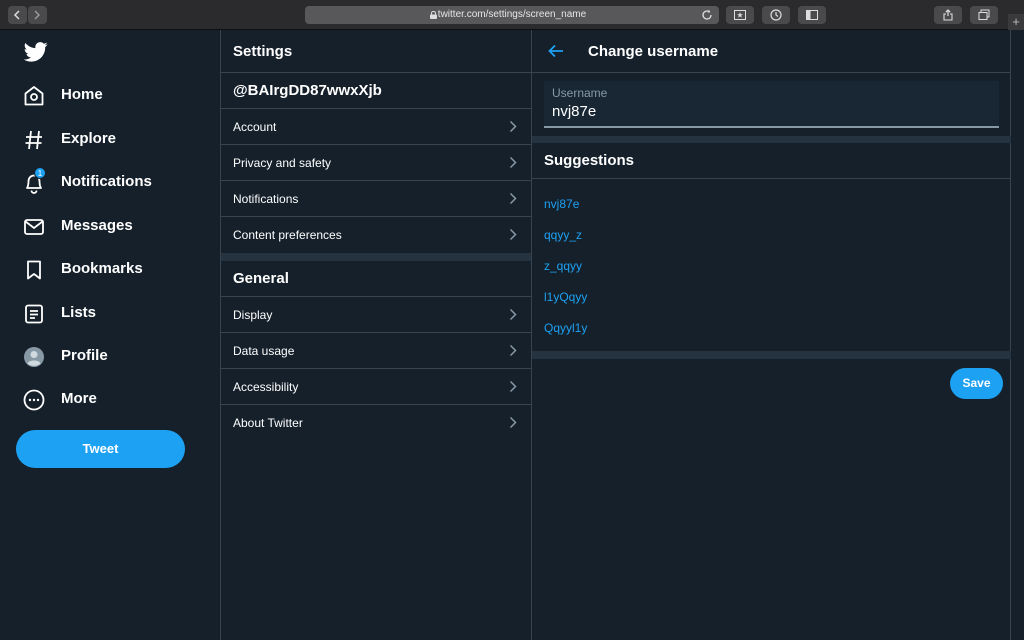  I want to click on hashtag-icon, so click(33, 140).